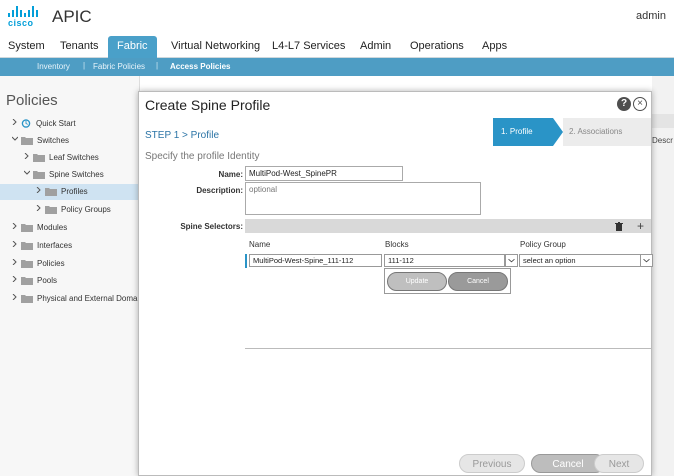 The image size is (674, 476). I want to click on sidebar-item-modules: Modules, so click(70, 228).